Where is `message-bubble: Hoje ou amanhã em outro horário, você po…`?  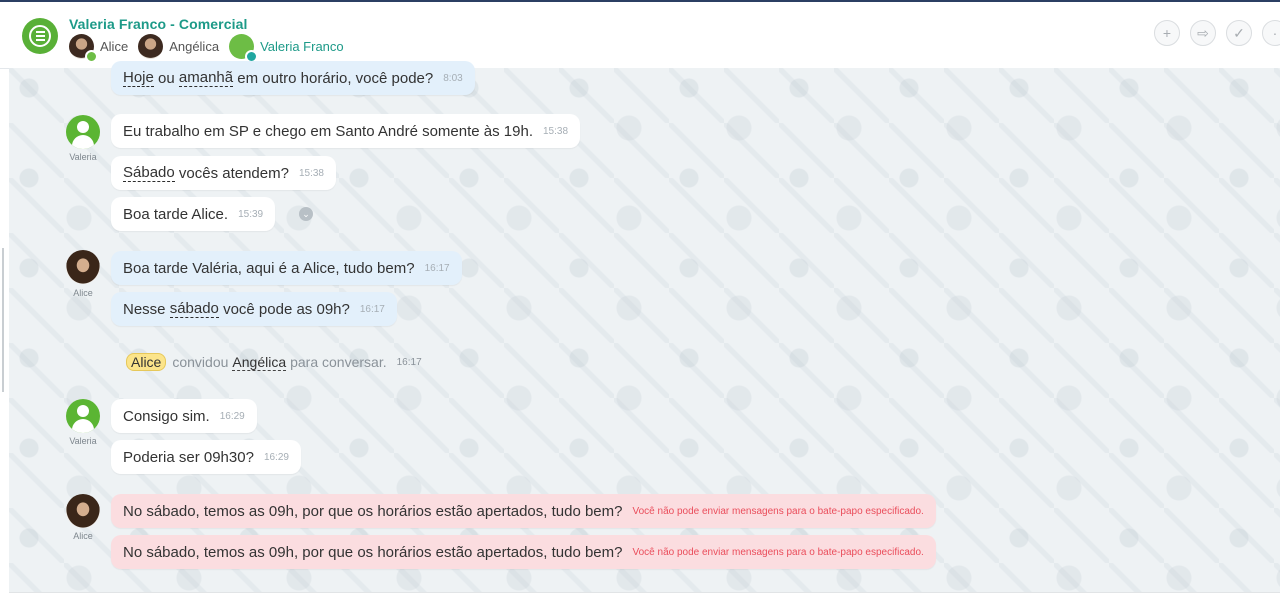
message-bubble: Hoje ou amanhã em outro horário, você po… is located at coordinates (293, 78).